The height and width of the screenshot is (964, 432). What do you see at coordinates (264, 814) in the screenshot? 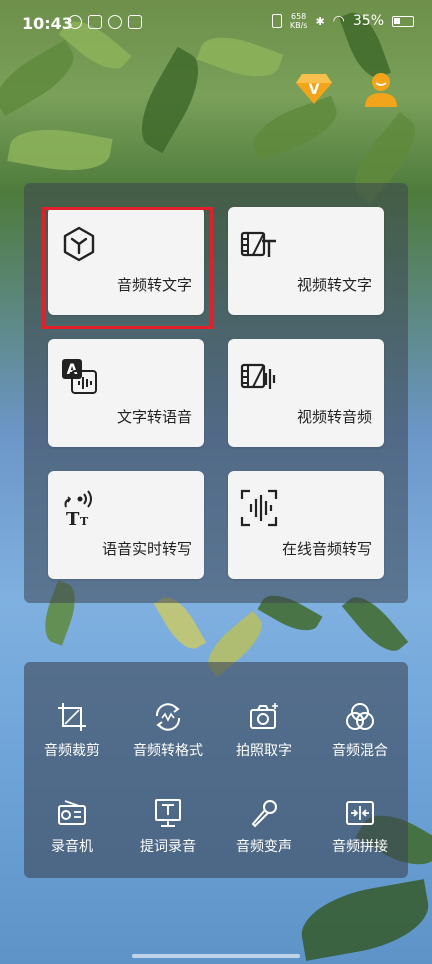
I see `microphone-icon` at bounding box center [264, 814].